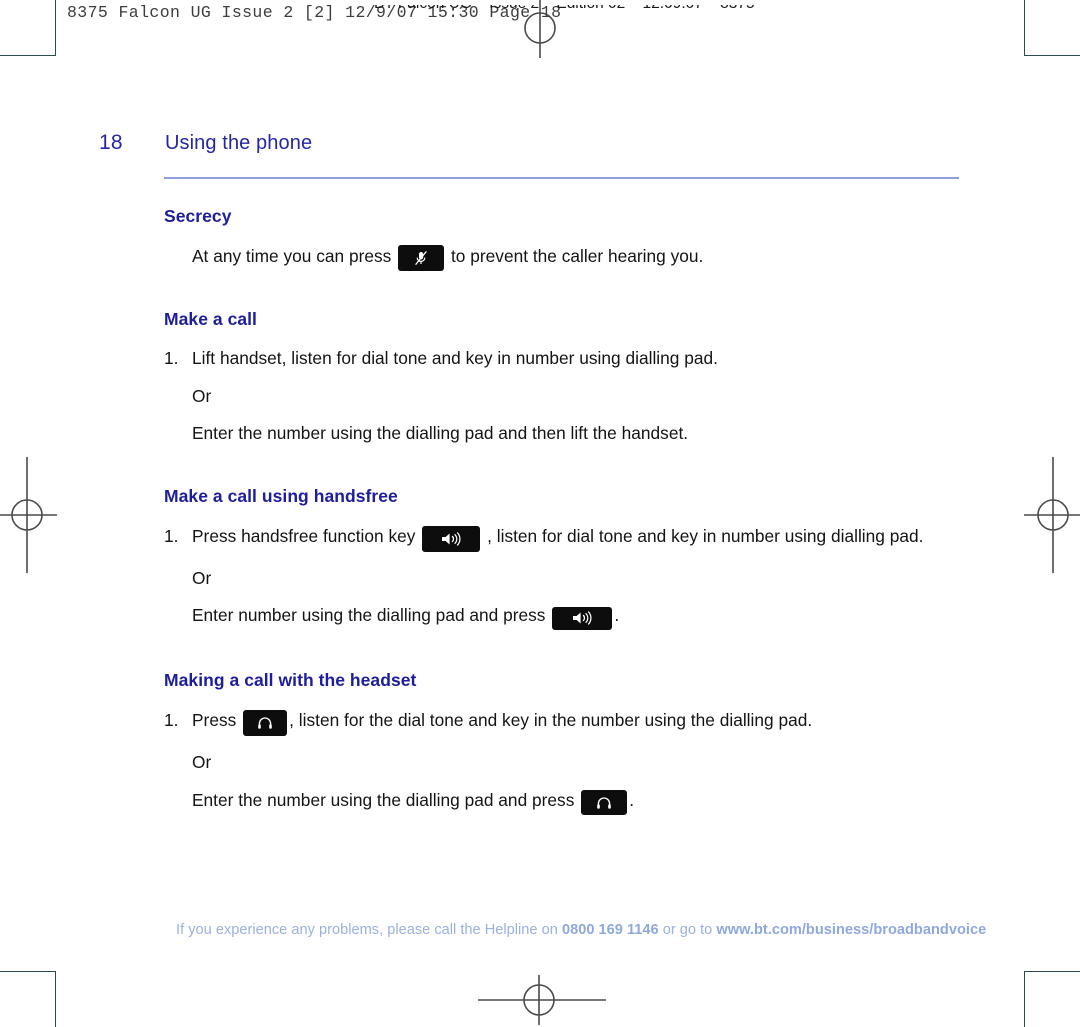 Image resolution: width=1080 pixels, height=1027 pixels. What do you see at coordinates (198, 216) in the screenshot?
I see `section-heading-secrecy: Secrecy` at bounding box center [198, 216].